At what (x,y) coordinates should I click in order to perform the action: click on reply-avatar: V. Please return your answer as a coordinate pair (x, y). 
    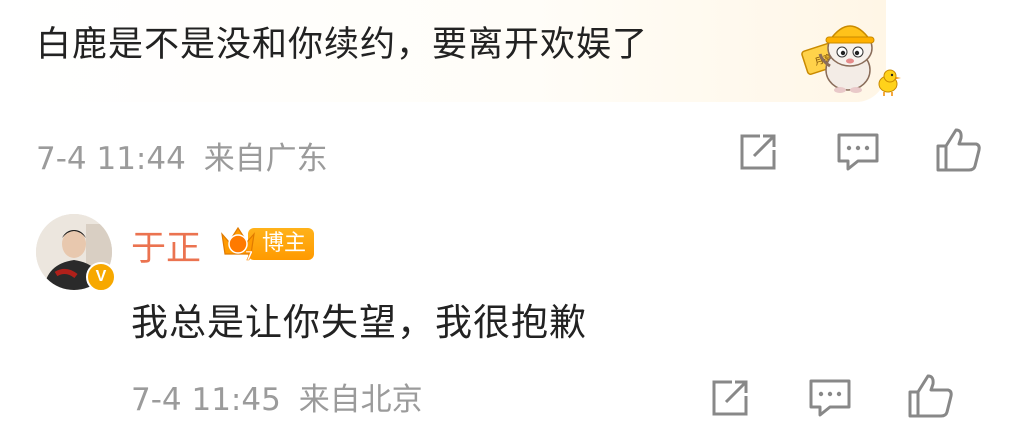
    Looking at the image, I should click on (76, 253).